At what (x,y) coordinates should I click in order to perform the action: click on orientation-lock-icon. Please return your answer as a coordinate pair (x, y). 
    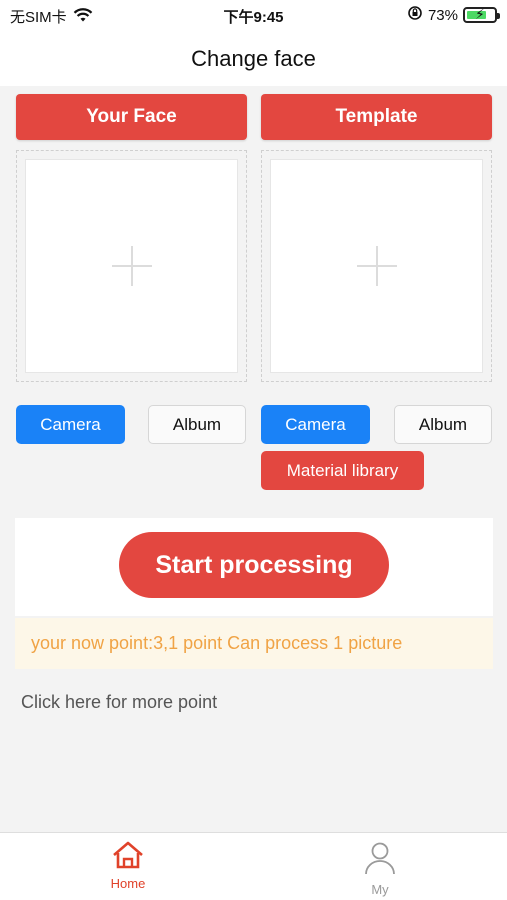
    Looking at the image, I should click on (415, 15).